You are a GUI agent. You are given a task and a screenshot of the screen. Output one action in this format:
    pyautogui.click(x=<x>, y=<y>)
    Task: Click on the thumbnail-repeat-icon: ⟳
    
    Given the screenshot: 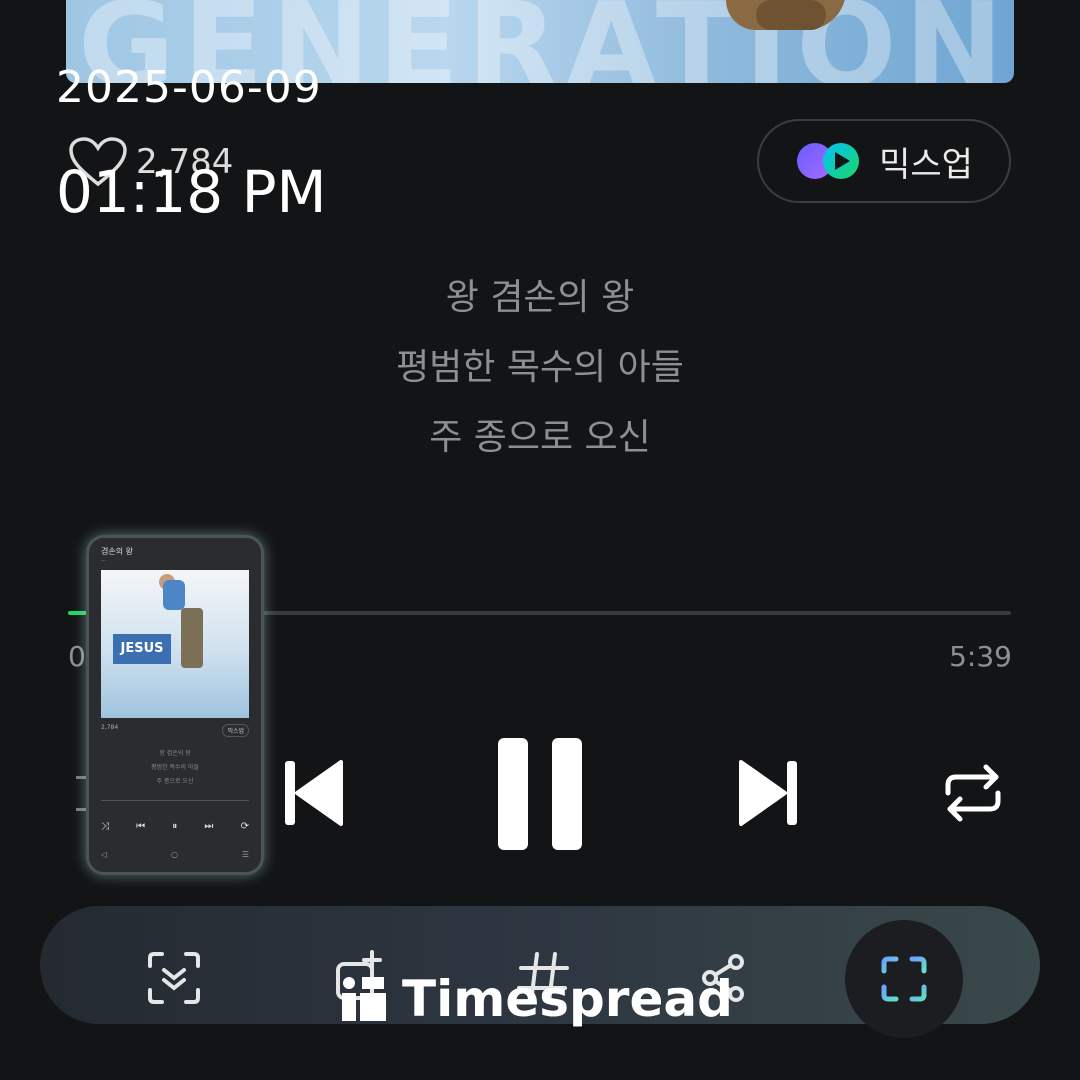 What is the action you would take?
    pyautogui.click(x=244, y=826)
    